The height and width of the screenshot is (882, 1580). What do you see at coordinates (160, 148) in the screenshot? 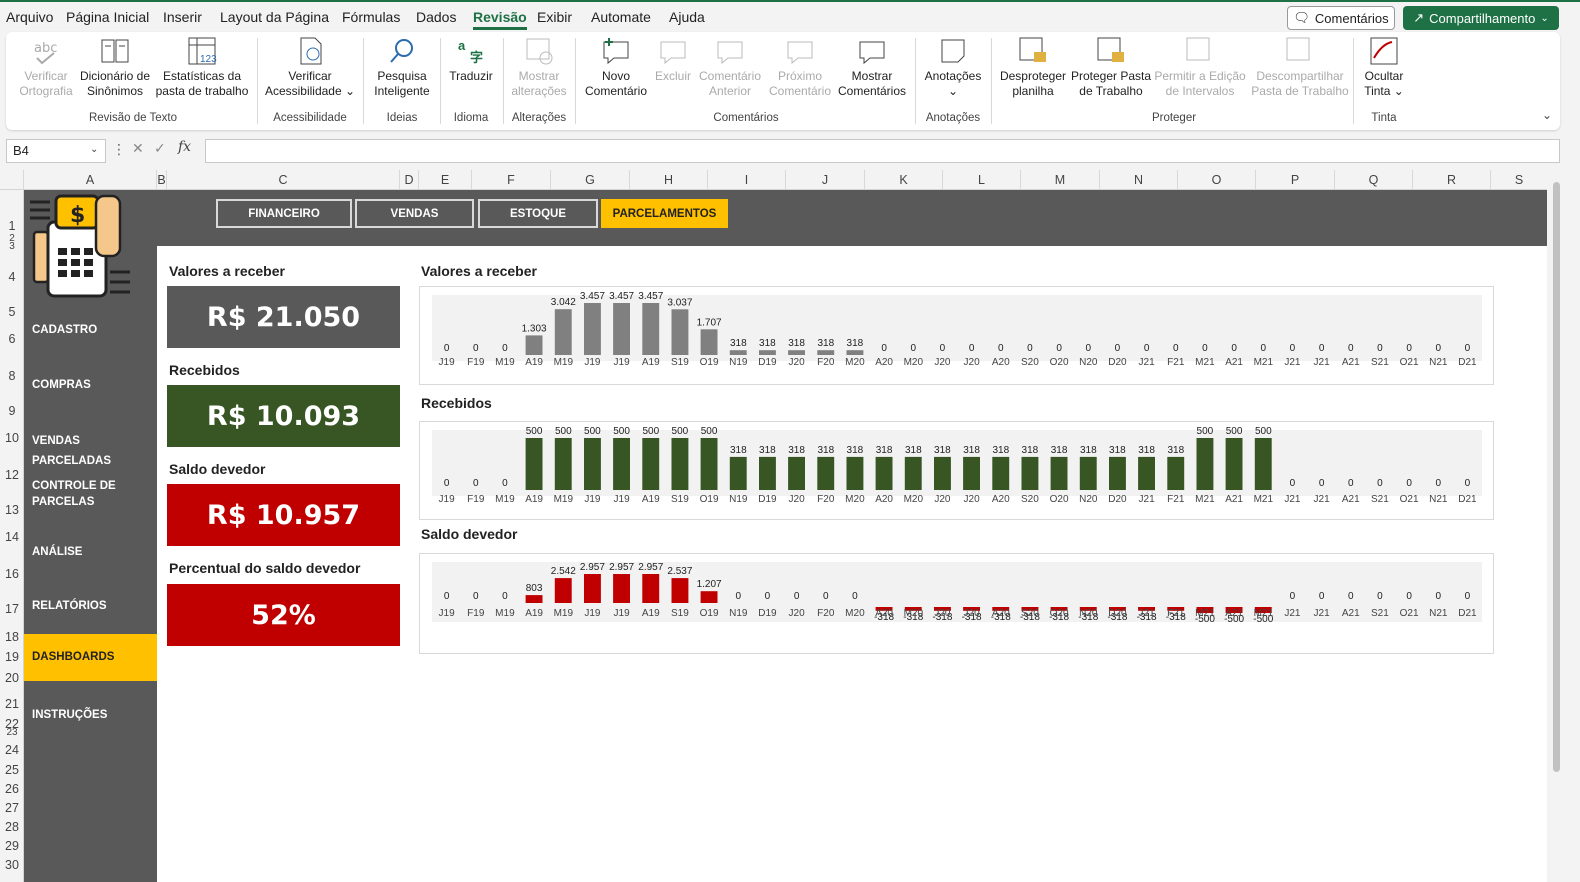
I see `enter-icon: ✓` at bounding box center [160, 148].